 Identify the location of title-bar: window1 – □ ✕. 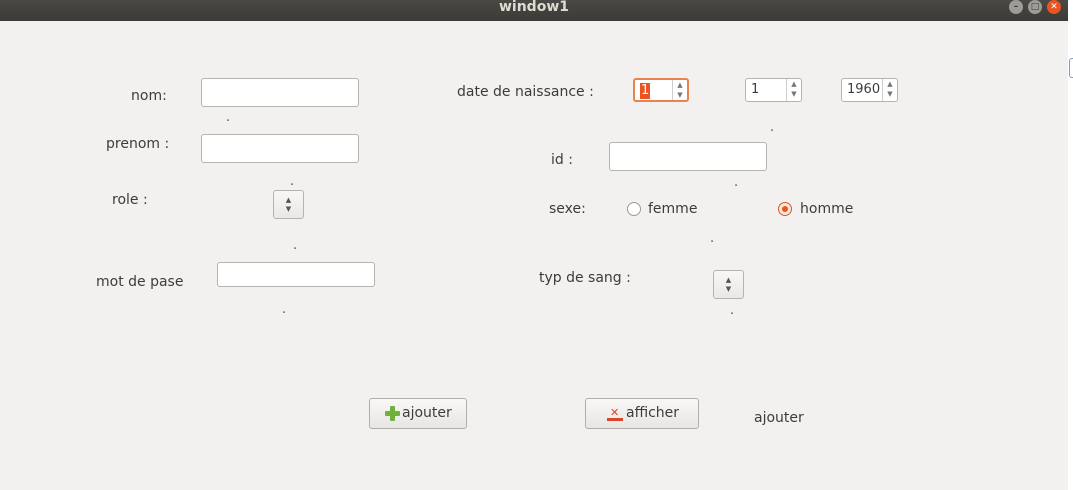
(534, 10).